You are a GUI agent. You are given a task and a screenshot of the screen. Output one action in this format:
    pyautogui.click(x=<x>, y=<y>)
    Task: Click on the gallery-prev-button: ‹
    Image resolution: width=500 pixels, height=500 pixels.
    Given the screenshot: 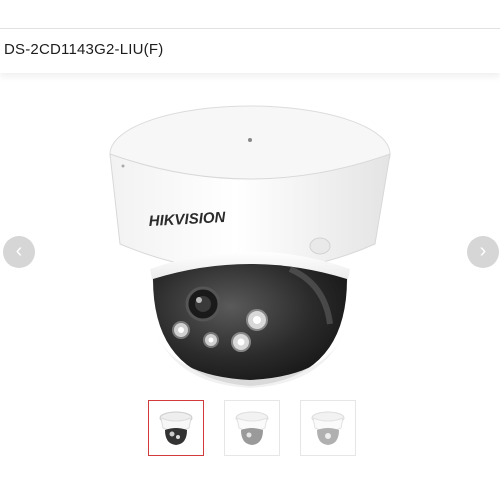 What is the action you would take?
    pyautogui.click(x=19, y=252)
    